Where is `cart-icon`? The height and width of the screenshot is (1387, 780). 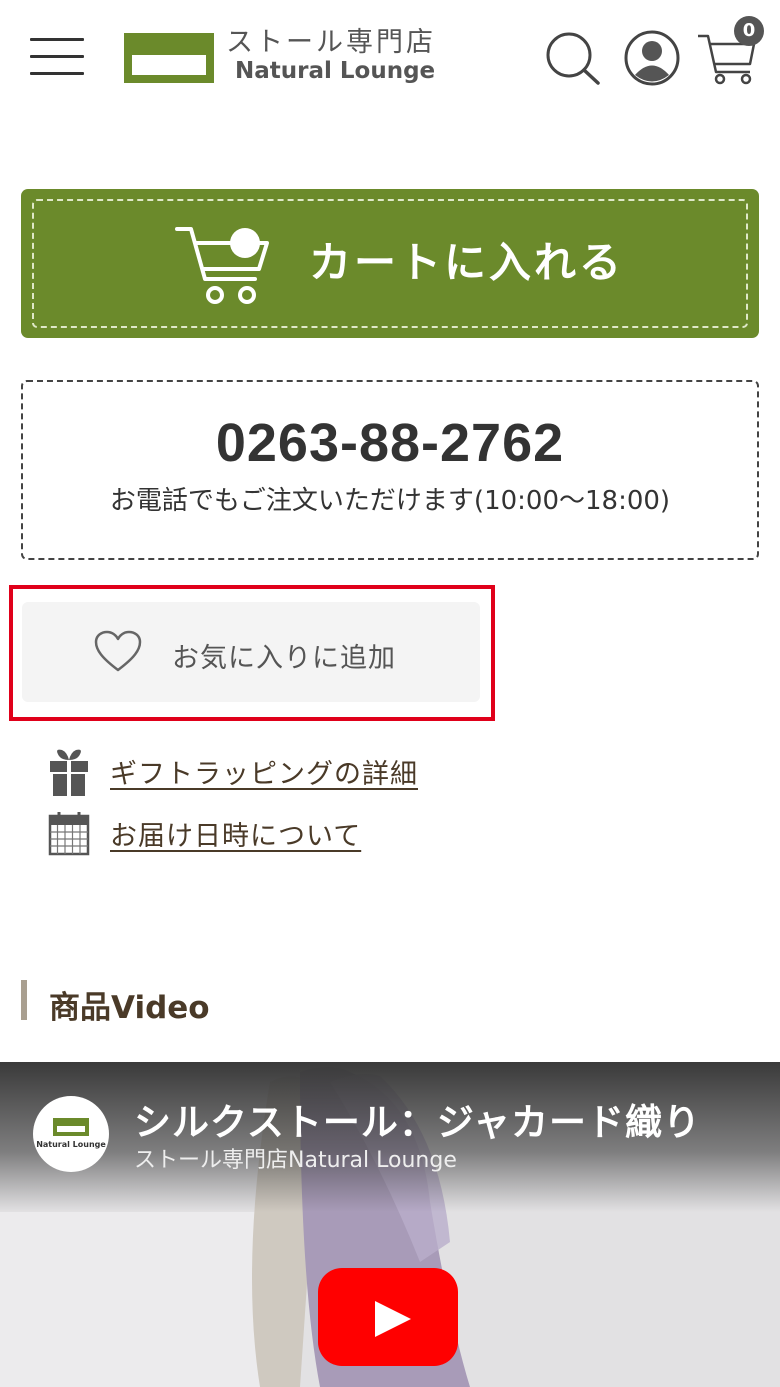 cart-icon is located at coordinates (222, 265).